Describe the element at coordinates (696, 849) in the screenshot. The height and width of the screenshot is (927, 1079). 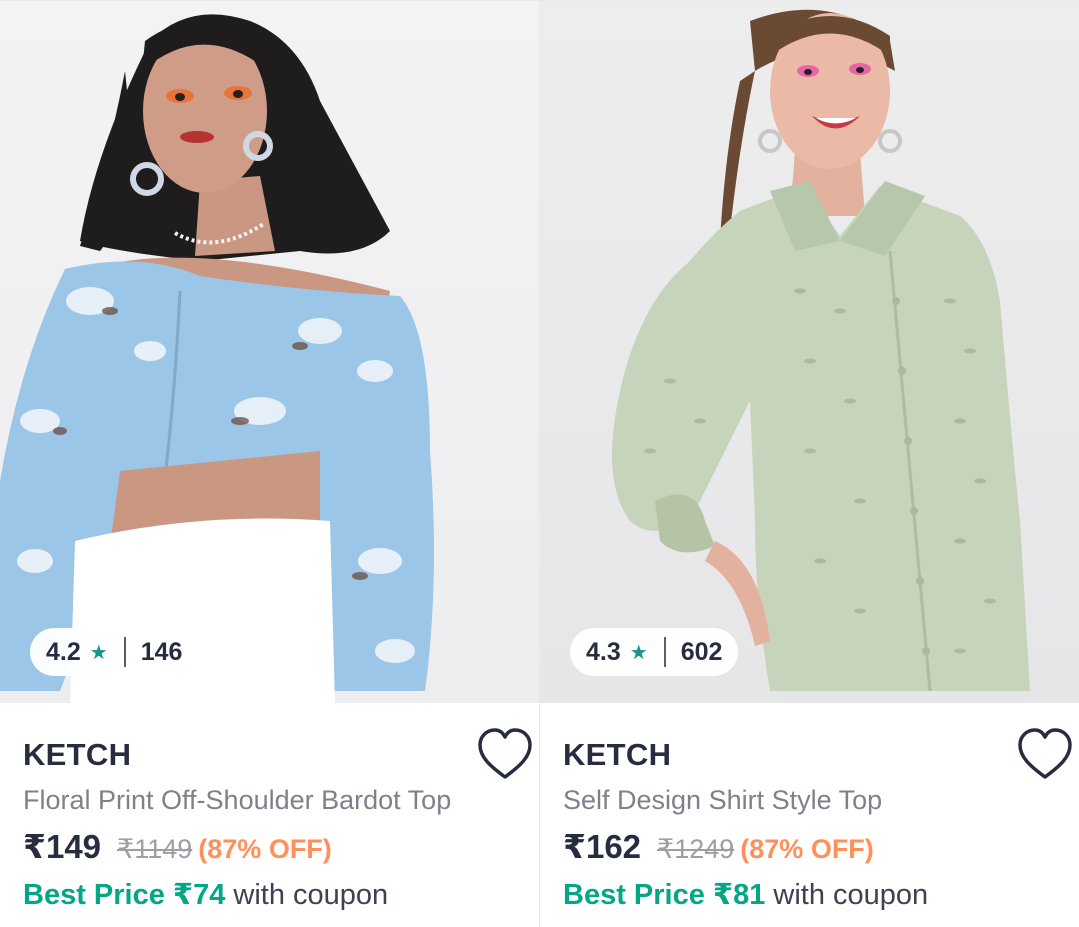
I see `mrp-price: ₹1249` at that location.